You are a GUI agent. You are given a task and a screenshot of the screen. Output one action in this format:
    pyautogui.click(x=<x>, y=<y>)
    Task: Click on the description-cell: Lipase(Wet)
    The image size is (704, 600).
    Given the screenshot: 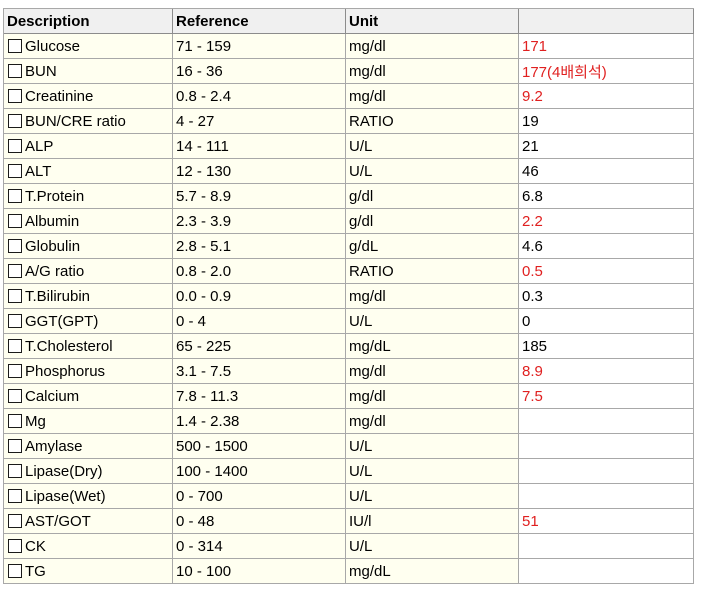 What is the action you would take?
    pyautogui.click(x=88, y=496)
    